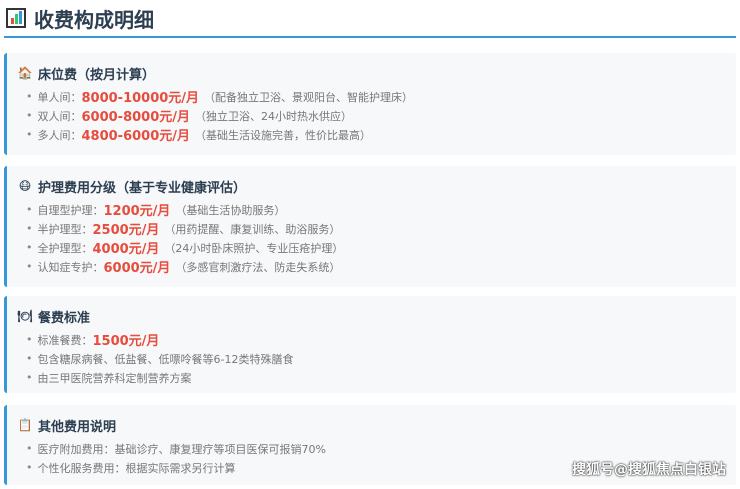  Describe the element at coordinates (59, 97) in the screenshot. I see `item-label: 单人间：` at that location.